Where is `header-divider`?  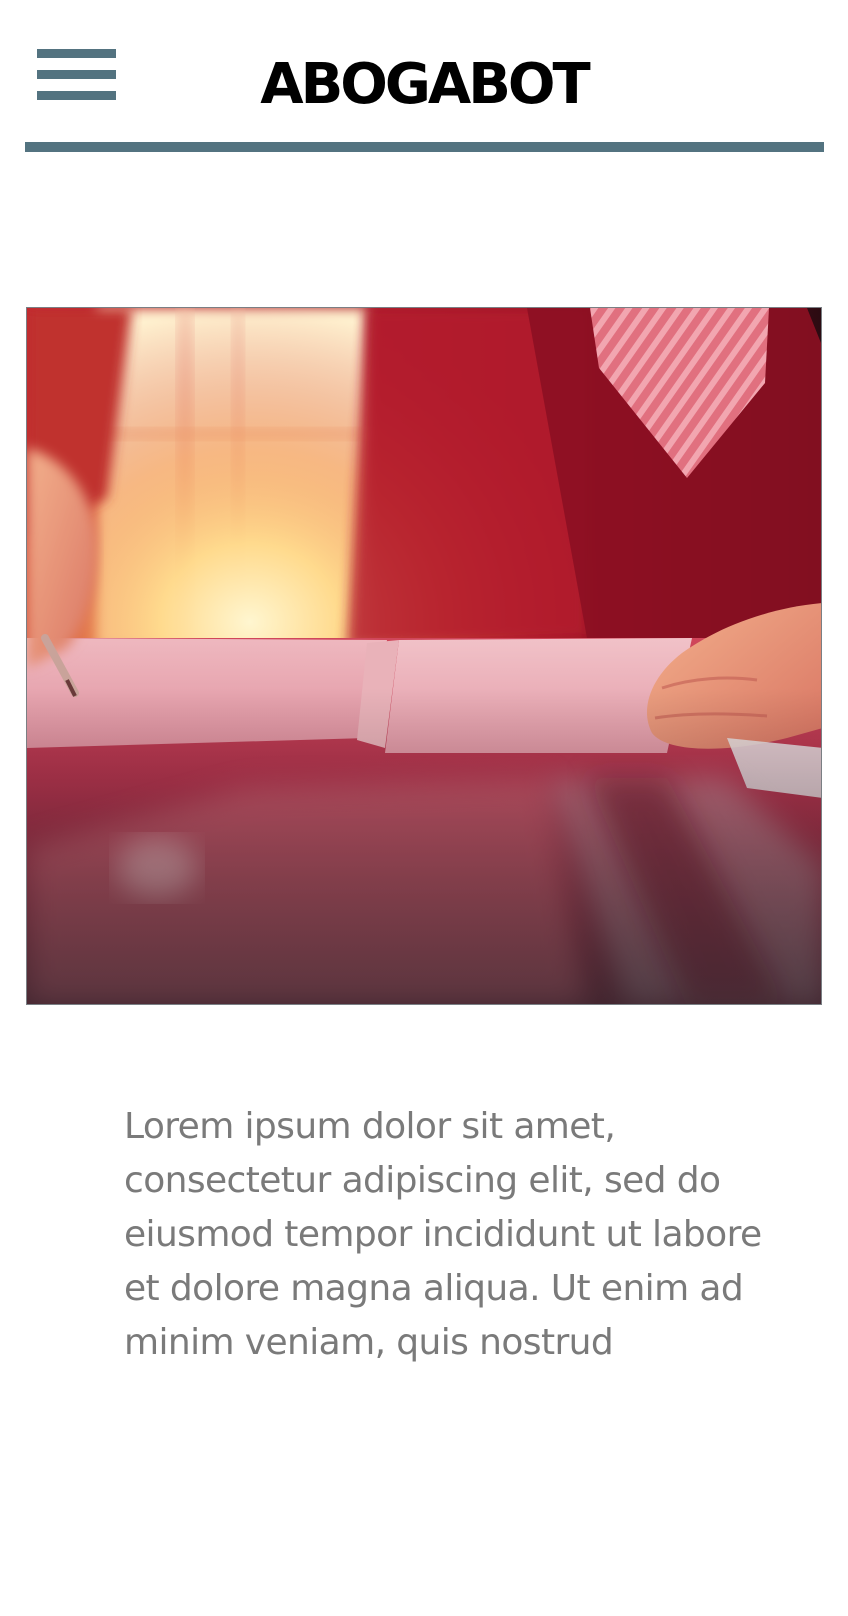
header-divider is located at coordinates (424, 147).